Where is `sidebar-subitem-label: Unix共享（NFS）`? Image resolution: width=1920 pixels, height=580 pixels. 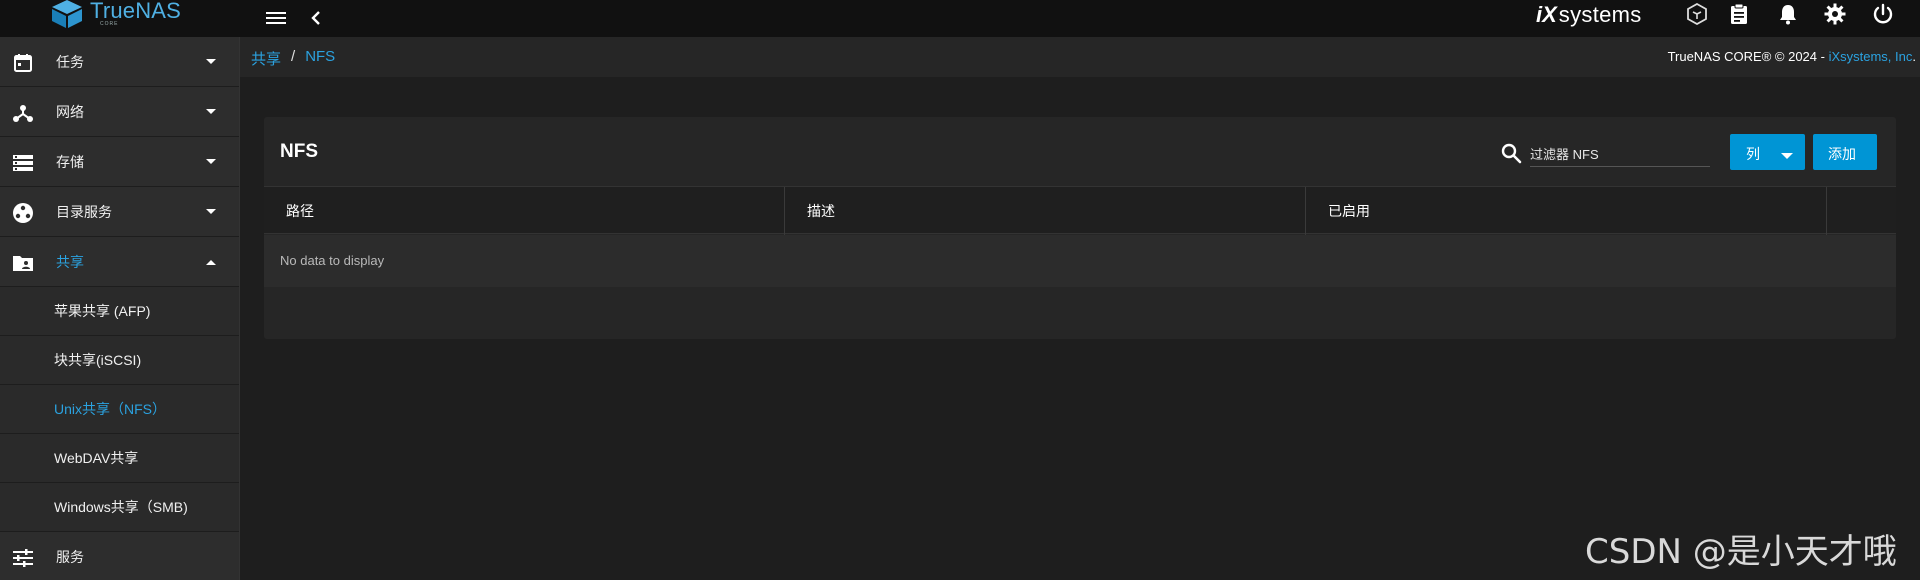 sidebar-subitem-label: Unix共享（NFS） is located at coordinates (110, 409).